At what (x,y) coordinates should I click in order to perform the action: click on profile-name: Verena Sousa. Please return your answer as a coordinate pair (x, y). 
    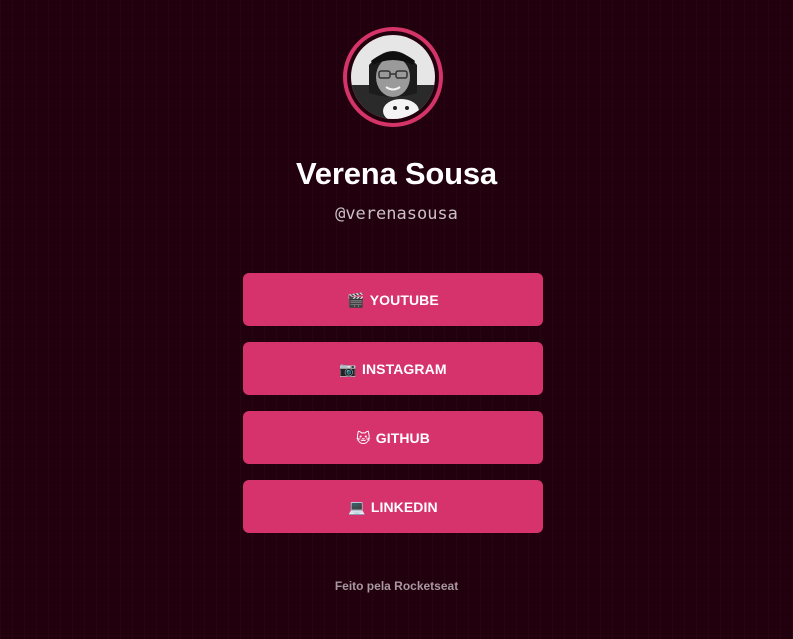
    Looking at the image, I should click on (396, 173).